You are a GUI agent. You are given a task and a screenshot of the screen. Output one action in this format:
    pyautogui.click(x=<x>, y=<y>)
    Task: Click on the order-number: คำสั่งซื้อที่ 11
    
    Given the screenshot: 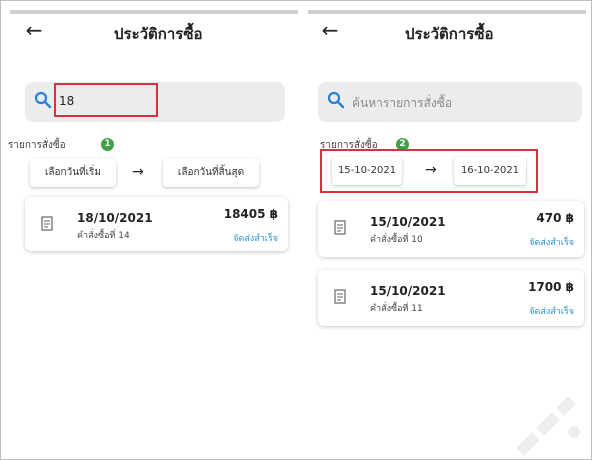 What is the action you would take?
    pyautogui.click(x=396, y=309)
    